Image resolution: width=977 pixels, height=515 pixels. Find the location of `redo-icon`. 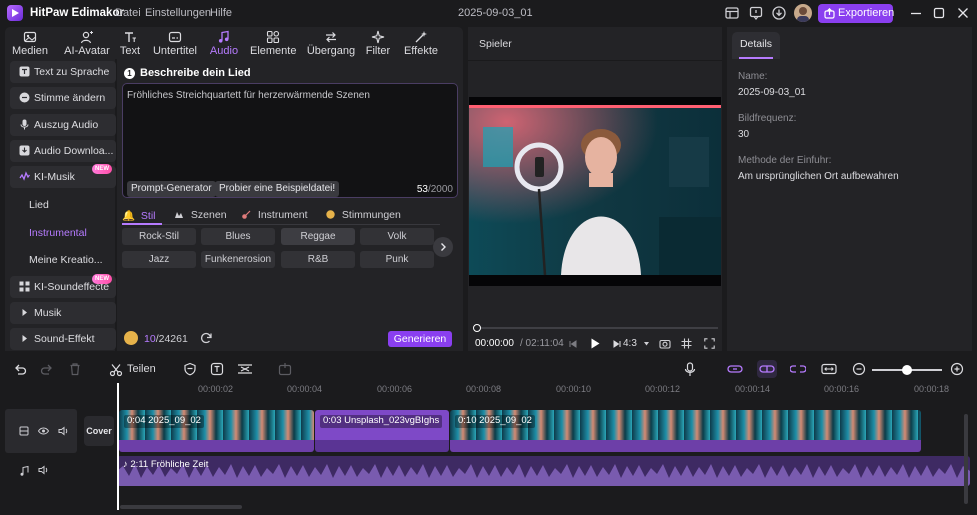

redo-icon is located at coordinates (47, 369).